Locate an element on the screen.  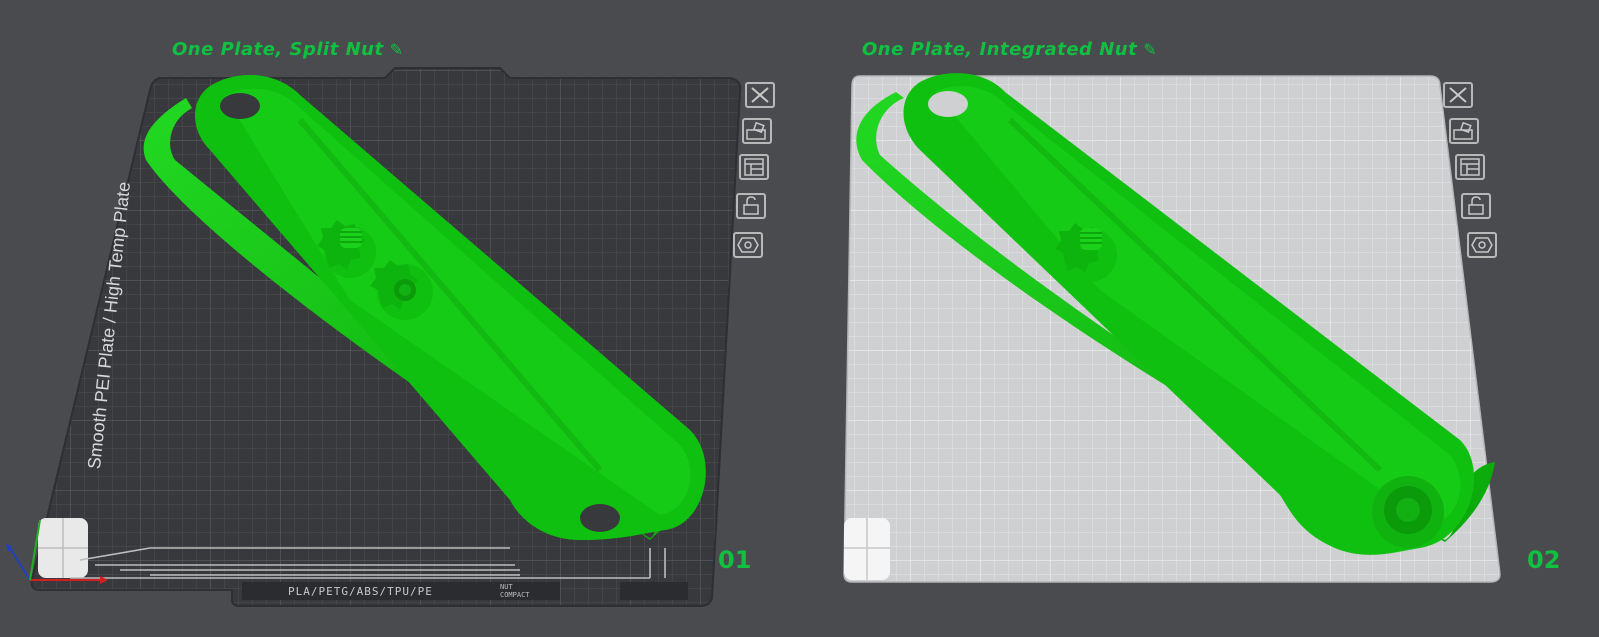
plate-1-title-text: One Plate, Split Nut is located at coordinates (278, 49).